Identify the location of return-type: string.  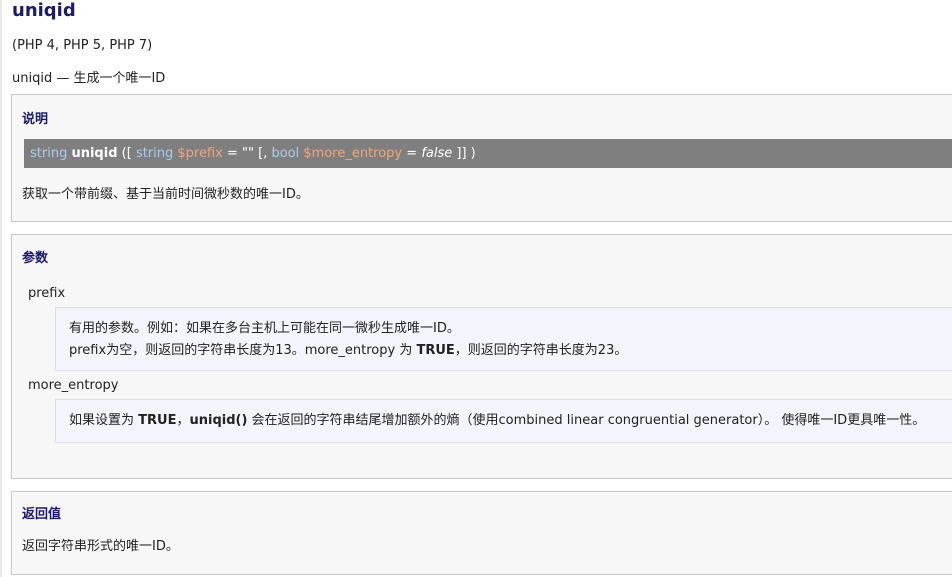
(49, 153).